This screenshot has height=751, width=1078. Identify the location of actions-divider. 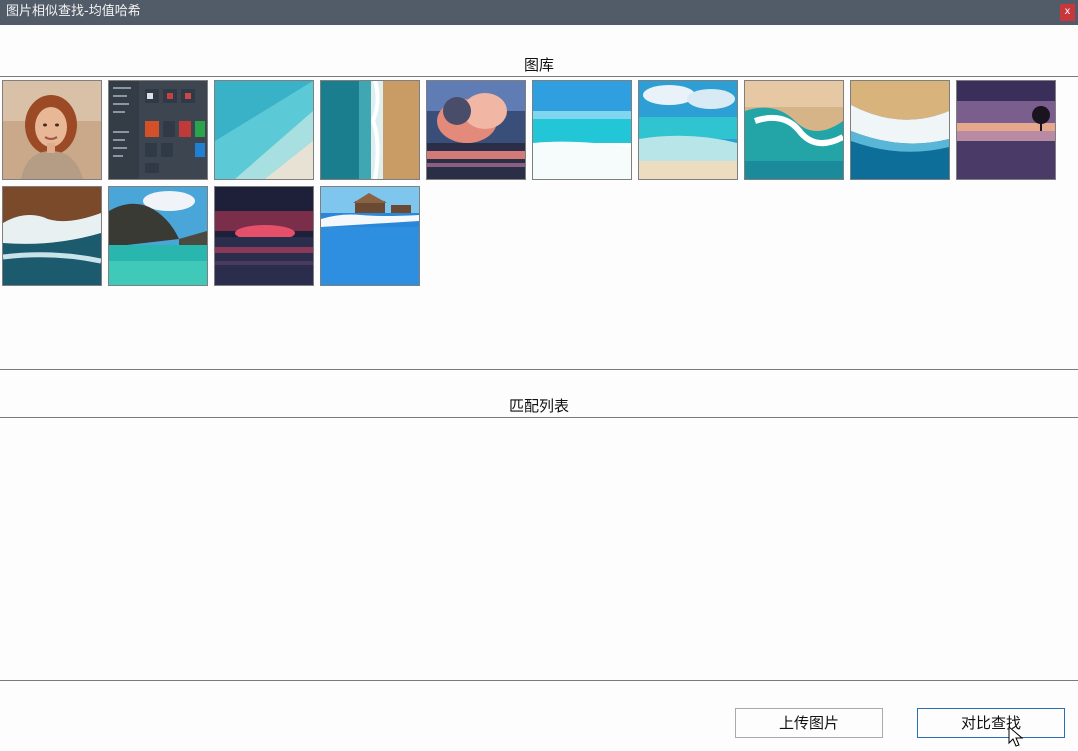
(539, 680).